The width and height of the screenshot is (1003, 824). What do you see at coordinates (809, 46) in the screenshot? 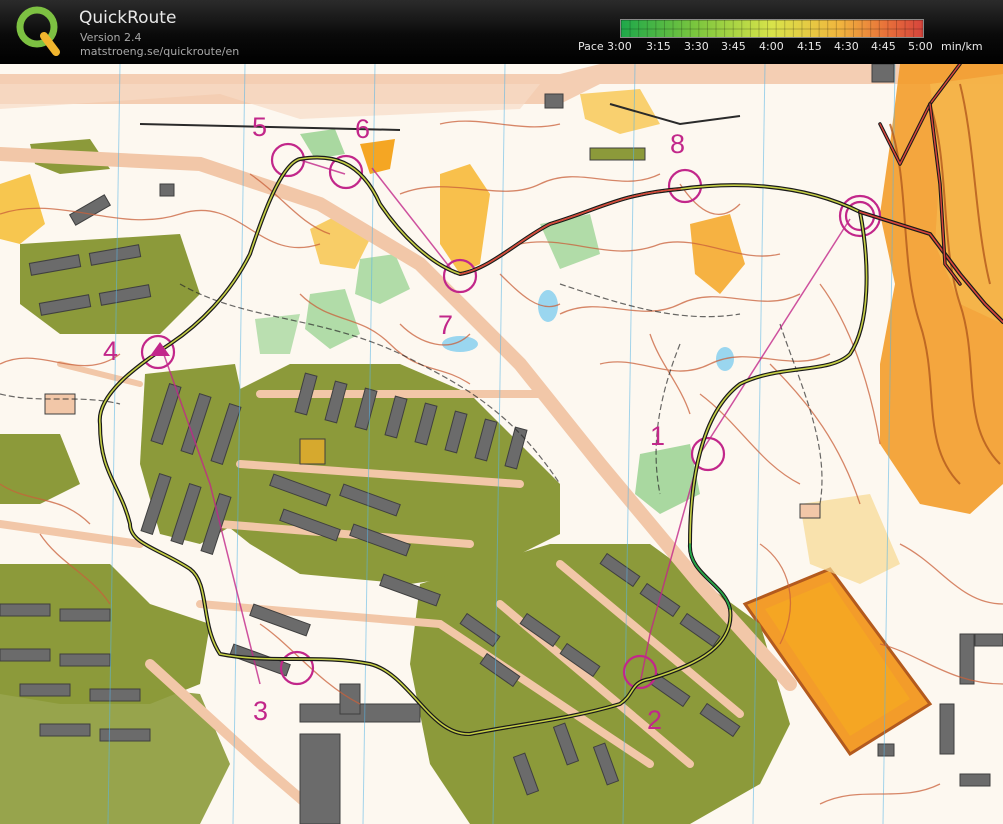
I see `pace-tick-6: 4:15` at bounding box center [809, 46].